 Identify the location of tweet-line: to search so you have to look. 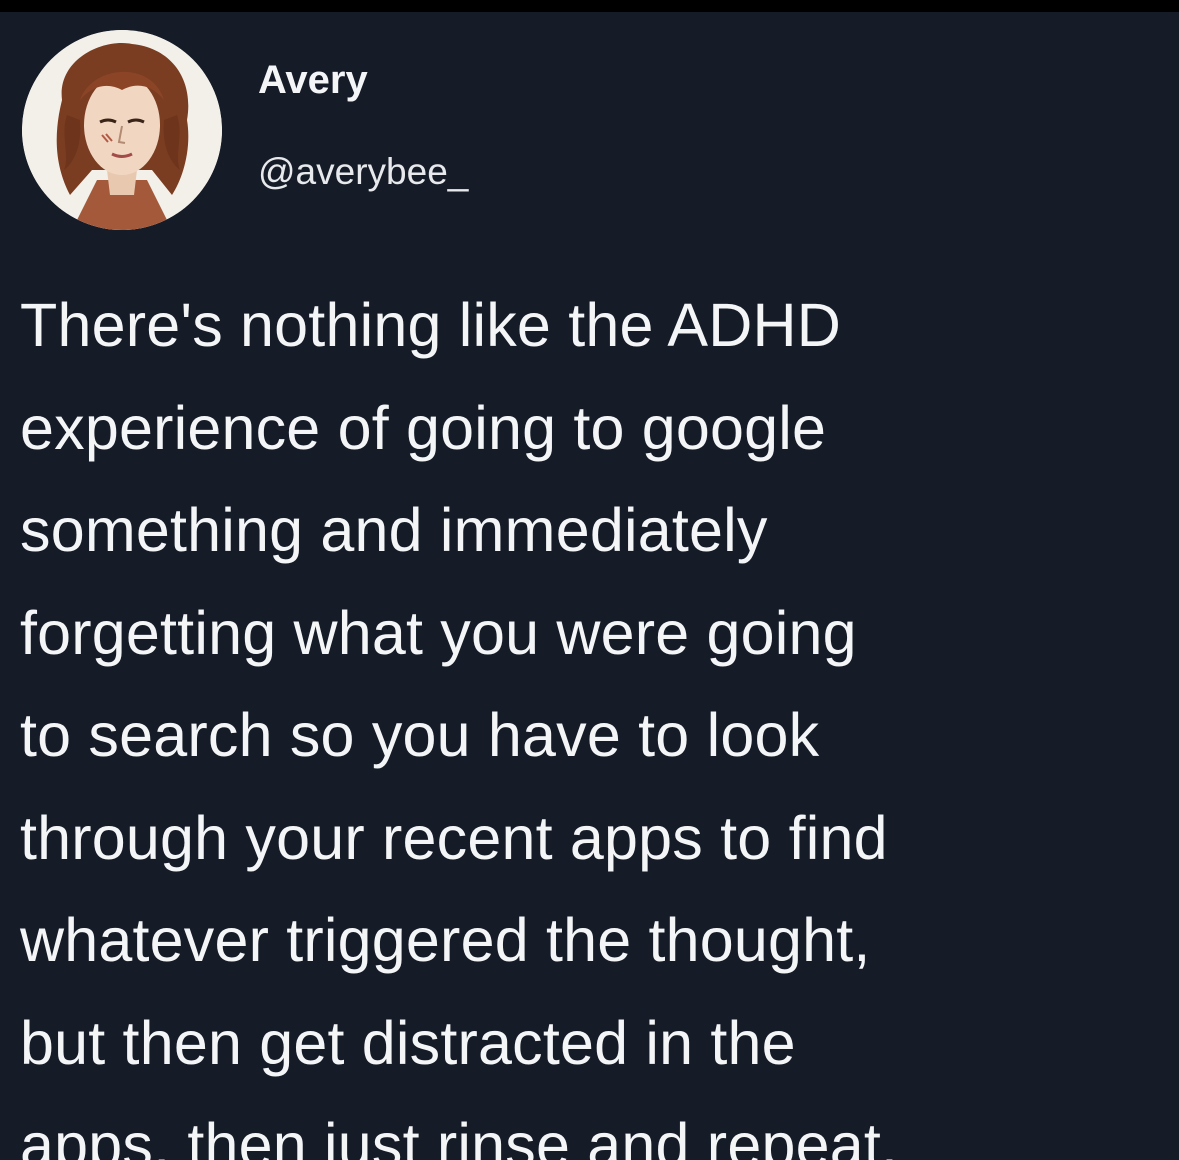
(420, 735).